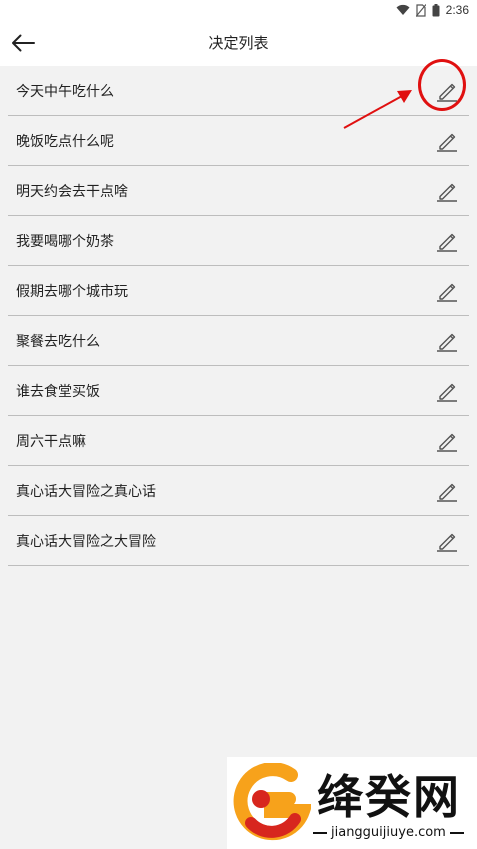 The width and height of the screenshot is (477, 849). Describe the element at coordinates (238, 391) in the screenshot. I see `list-item: 谁去食堂买饭` at that location.